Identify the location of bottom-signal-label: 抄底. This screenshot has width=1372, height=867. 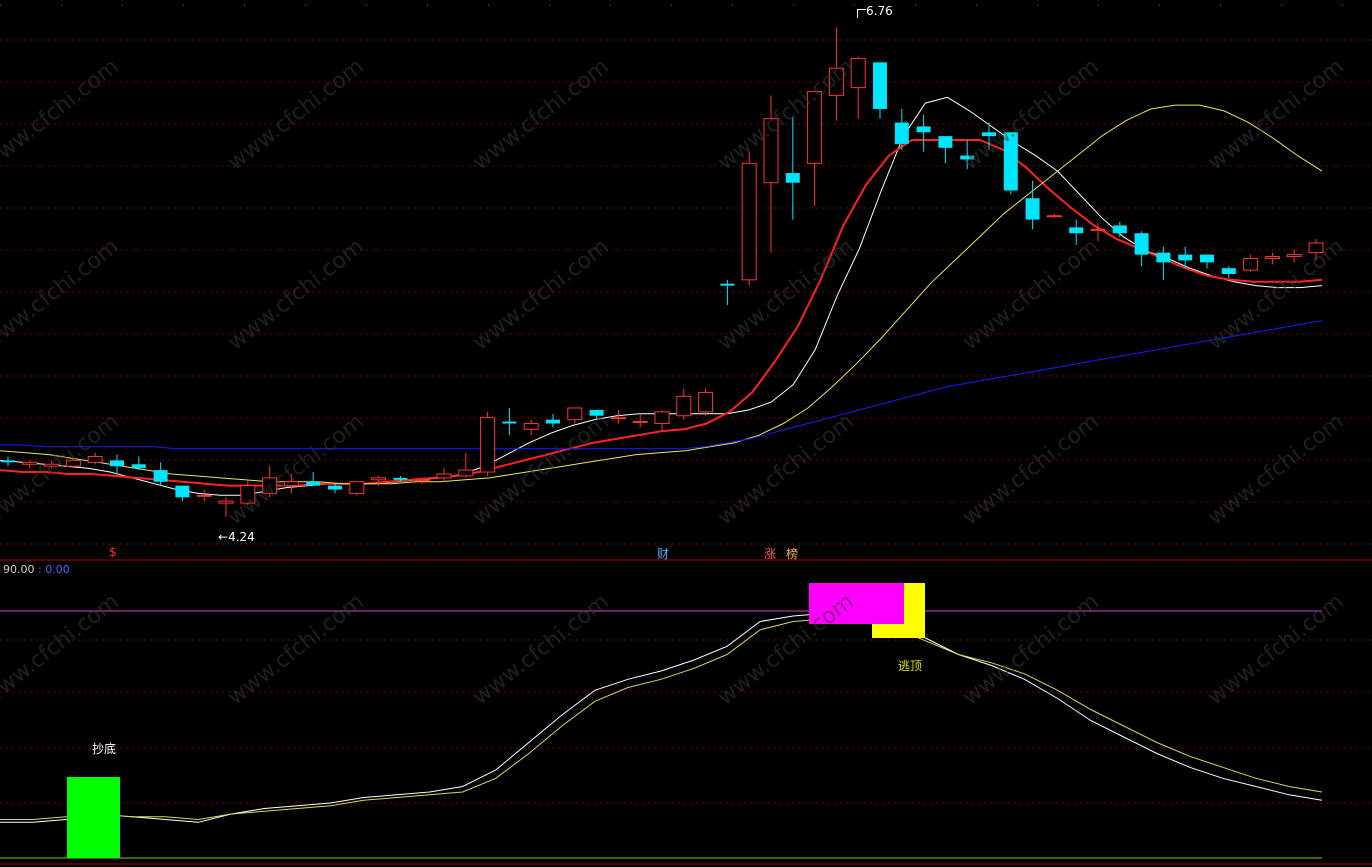
(104, 749).